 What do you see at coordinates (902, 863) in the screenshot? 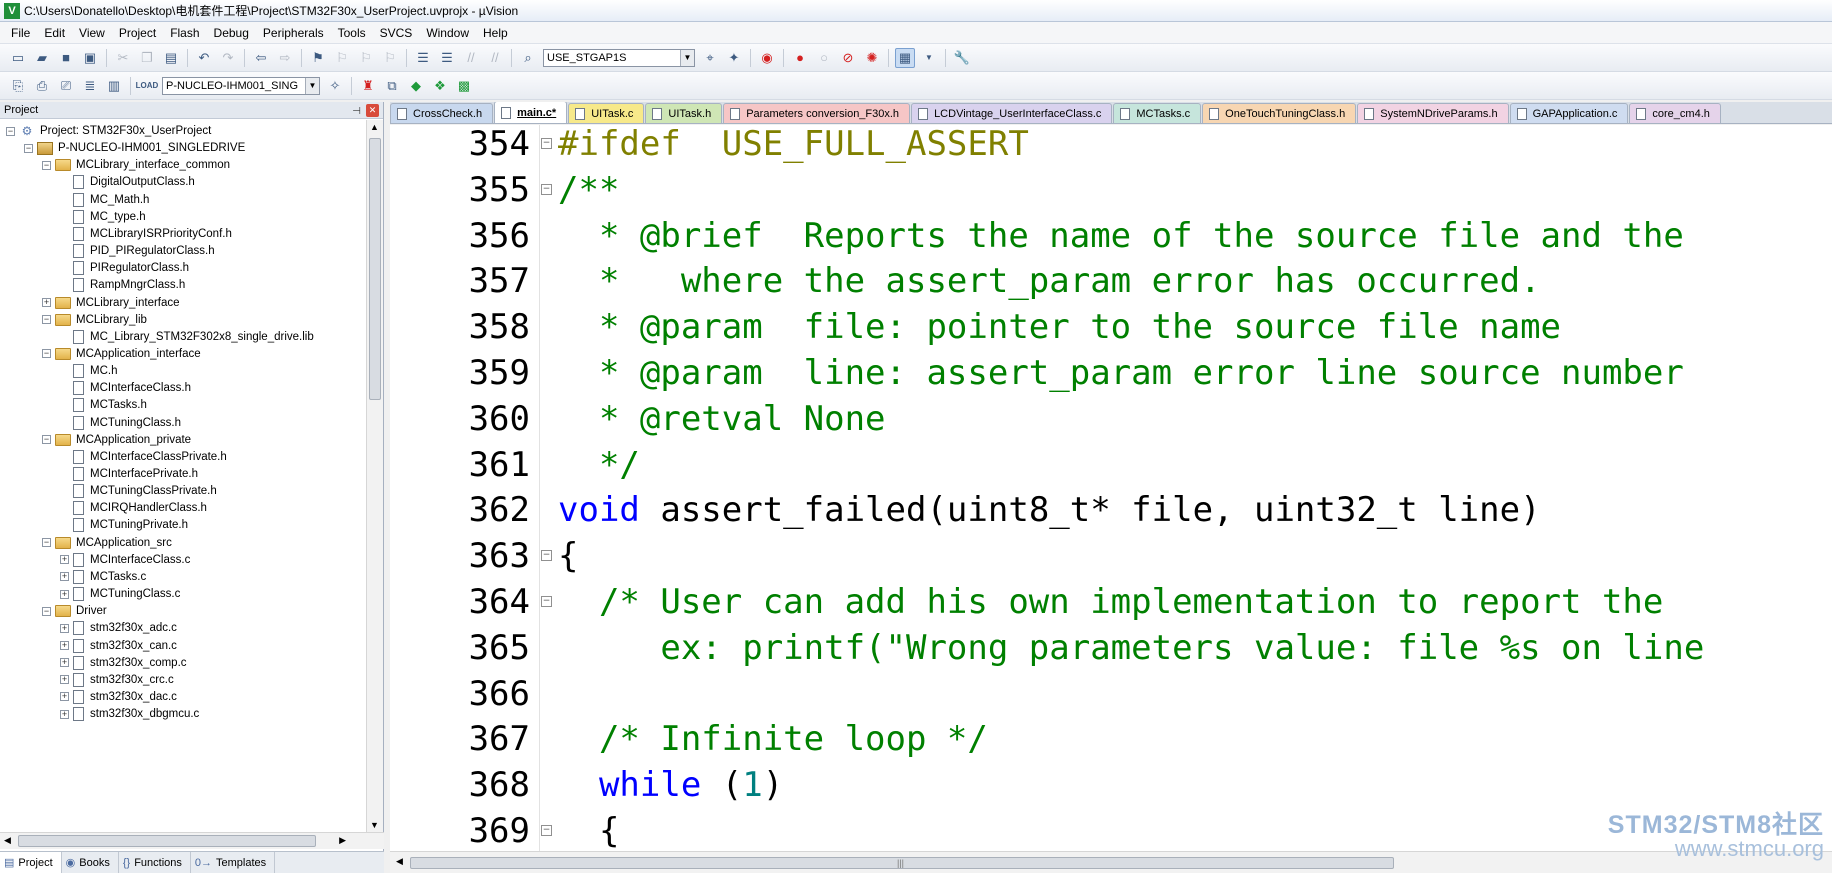
I see `scrollbar-thumb: |||` at bounding box center [902, 863].